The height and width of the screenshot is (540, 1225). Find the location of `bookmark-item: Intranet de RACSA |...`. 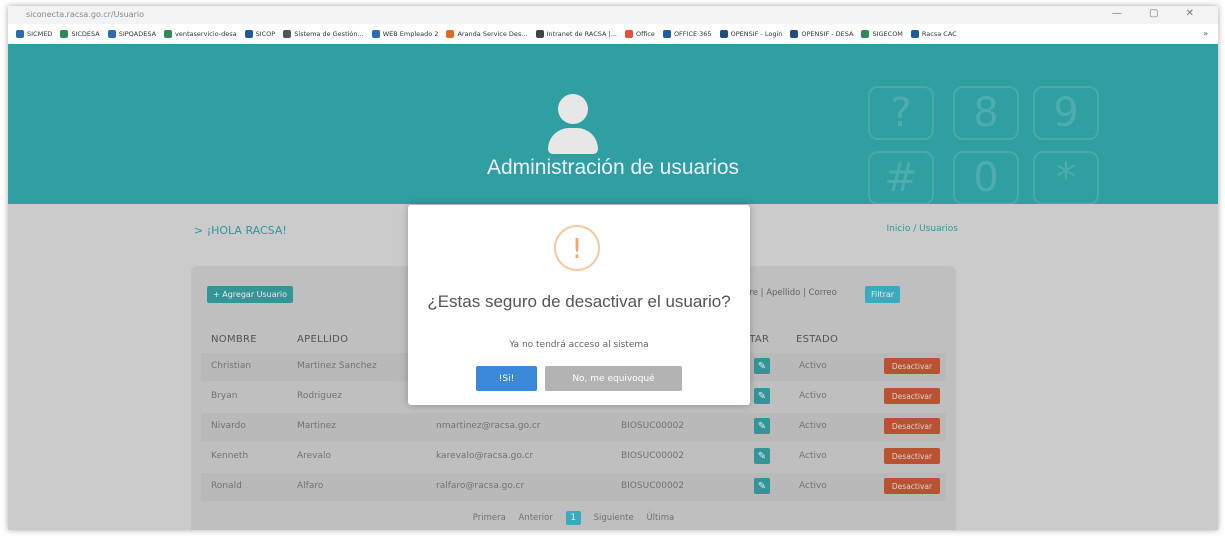

bookmark-item: Intranet de RACSA |... is located at coordinates (576, 34).